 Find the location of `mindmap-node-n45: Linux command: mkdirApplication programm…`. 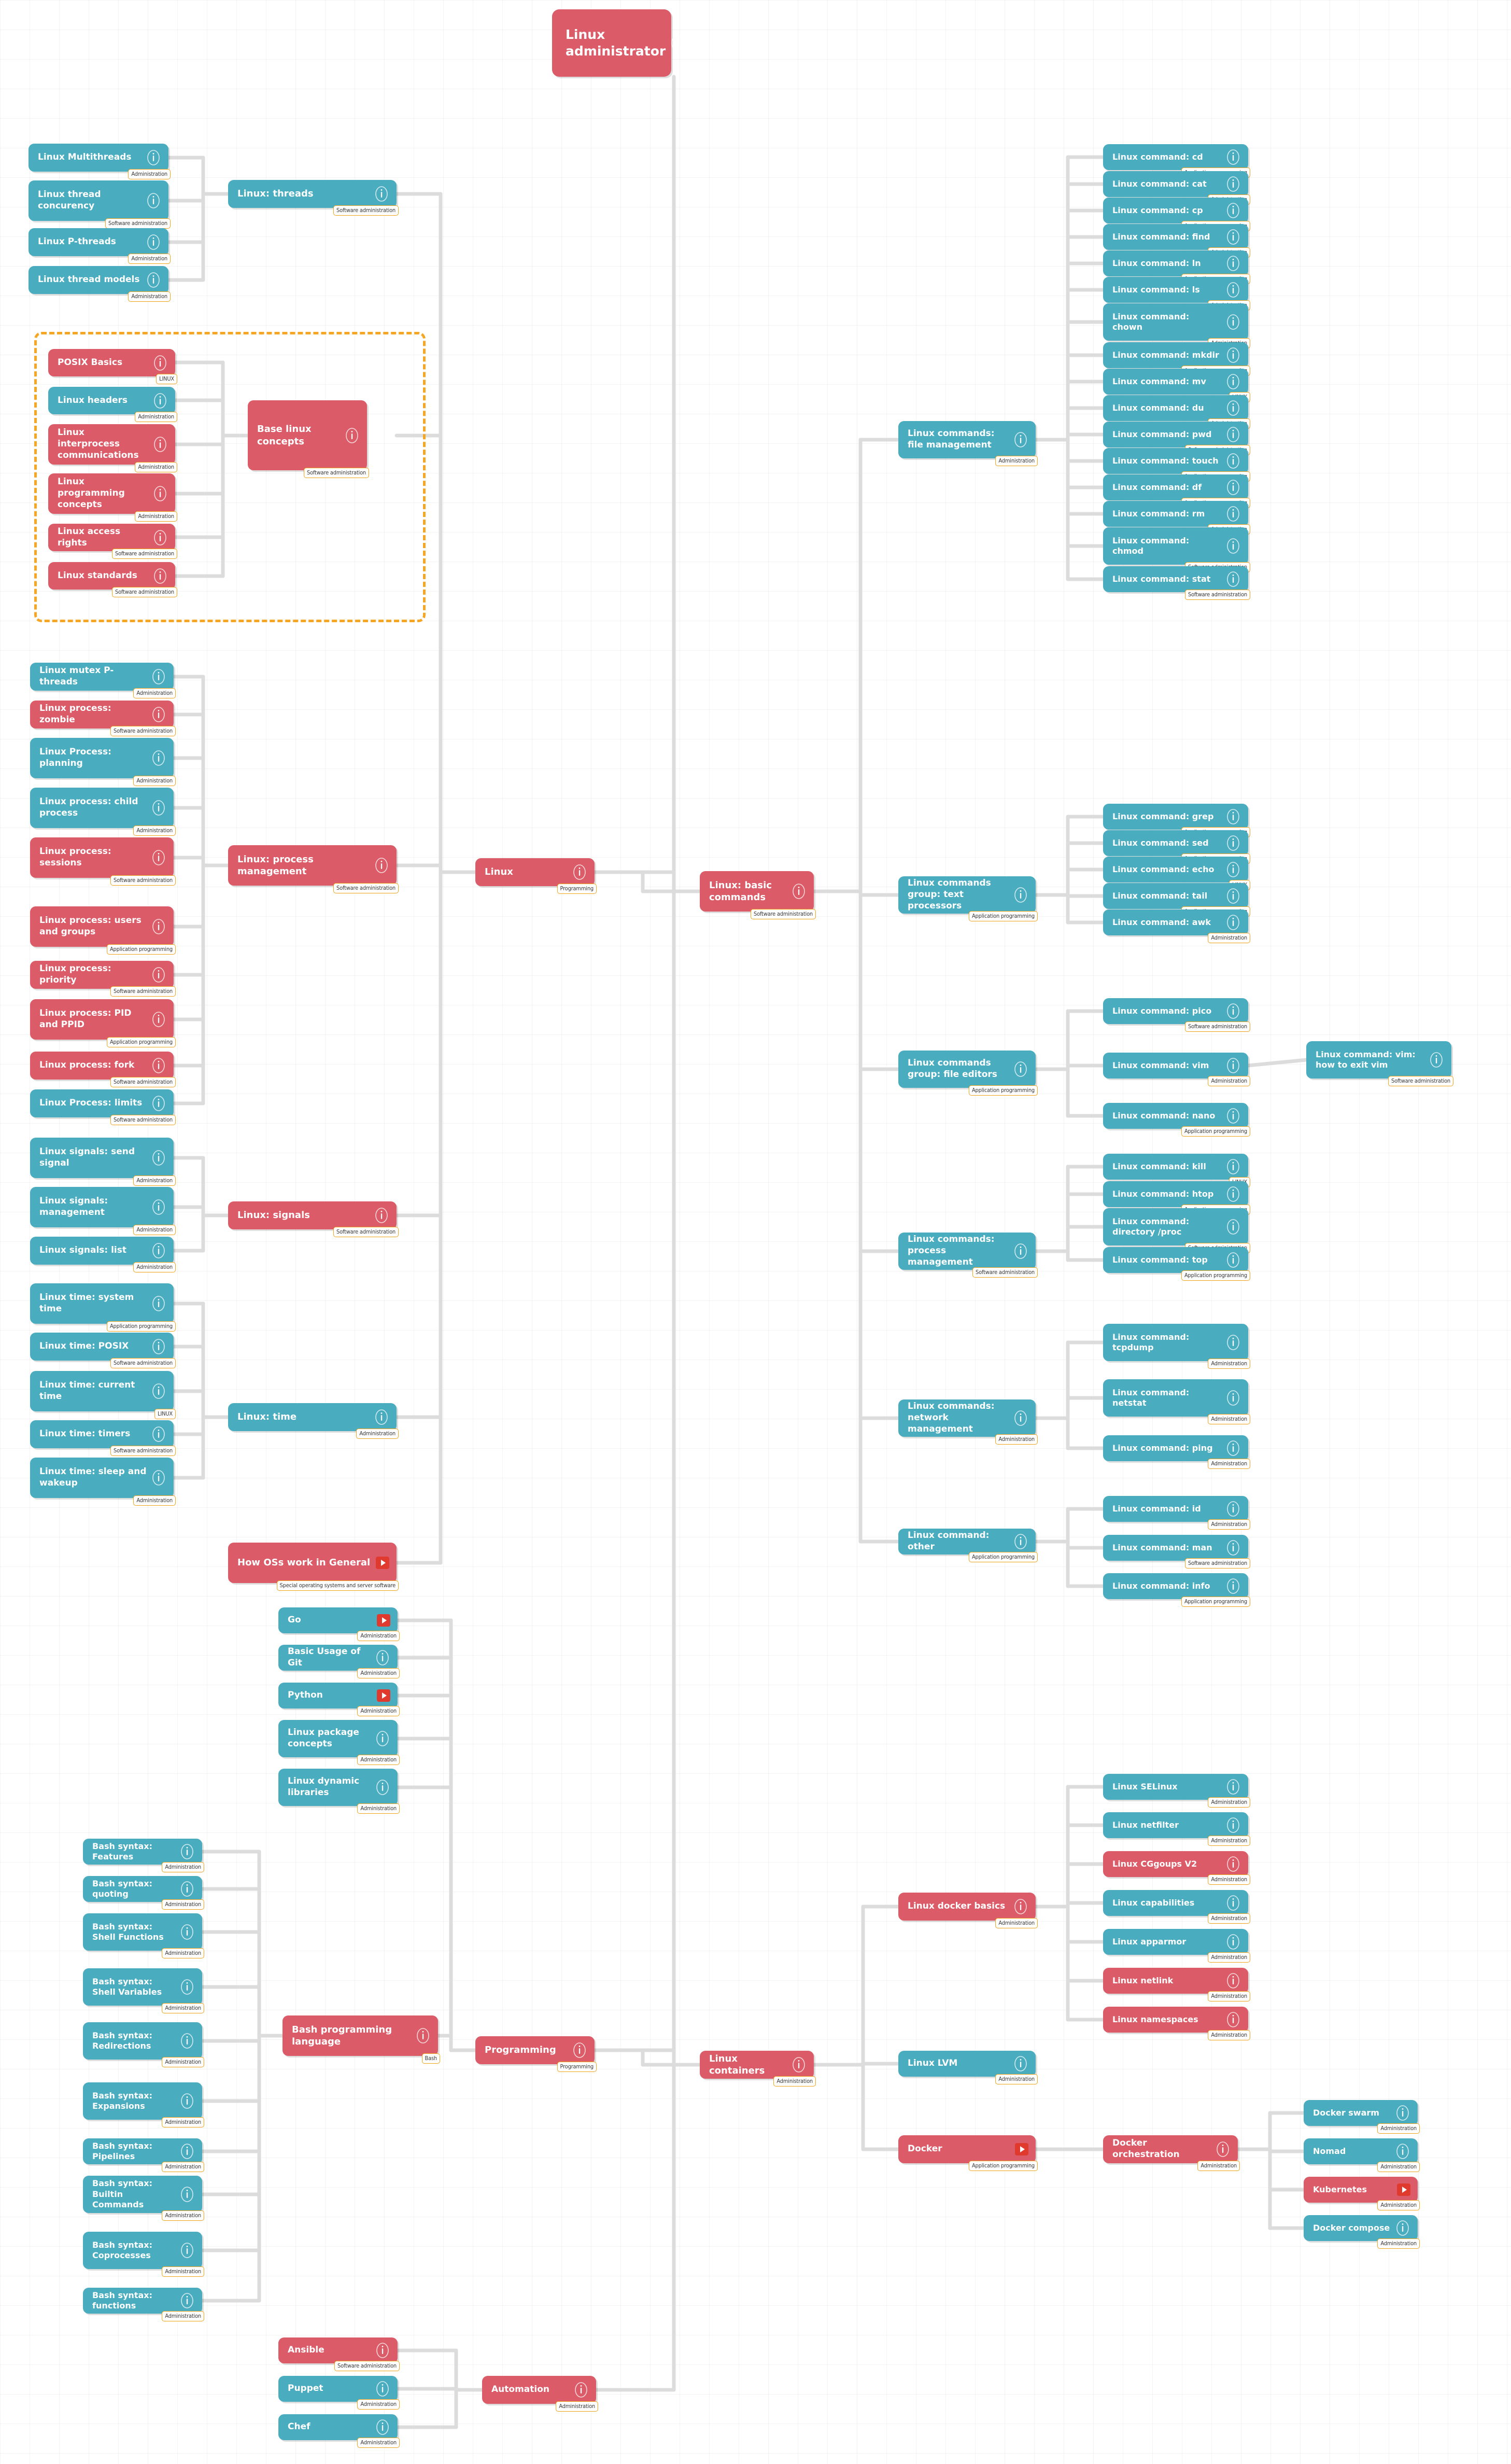

mindmap-node-n45: Linux command: mkdirApplication programm… is located at coordinates (1176, 359).